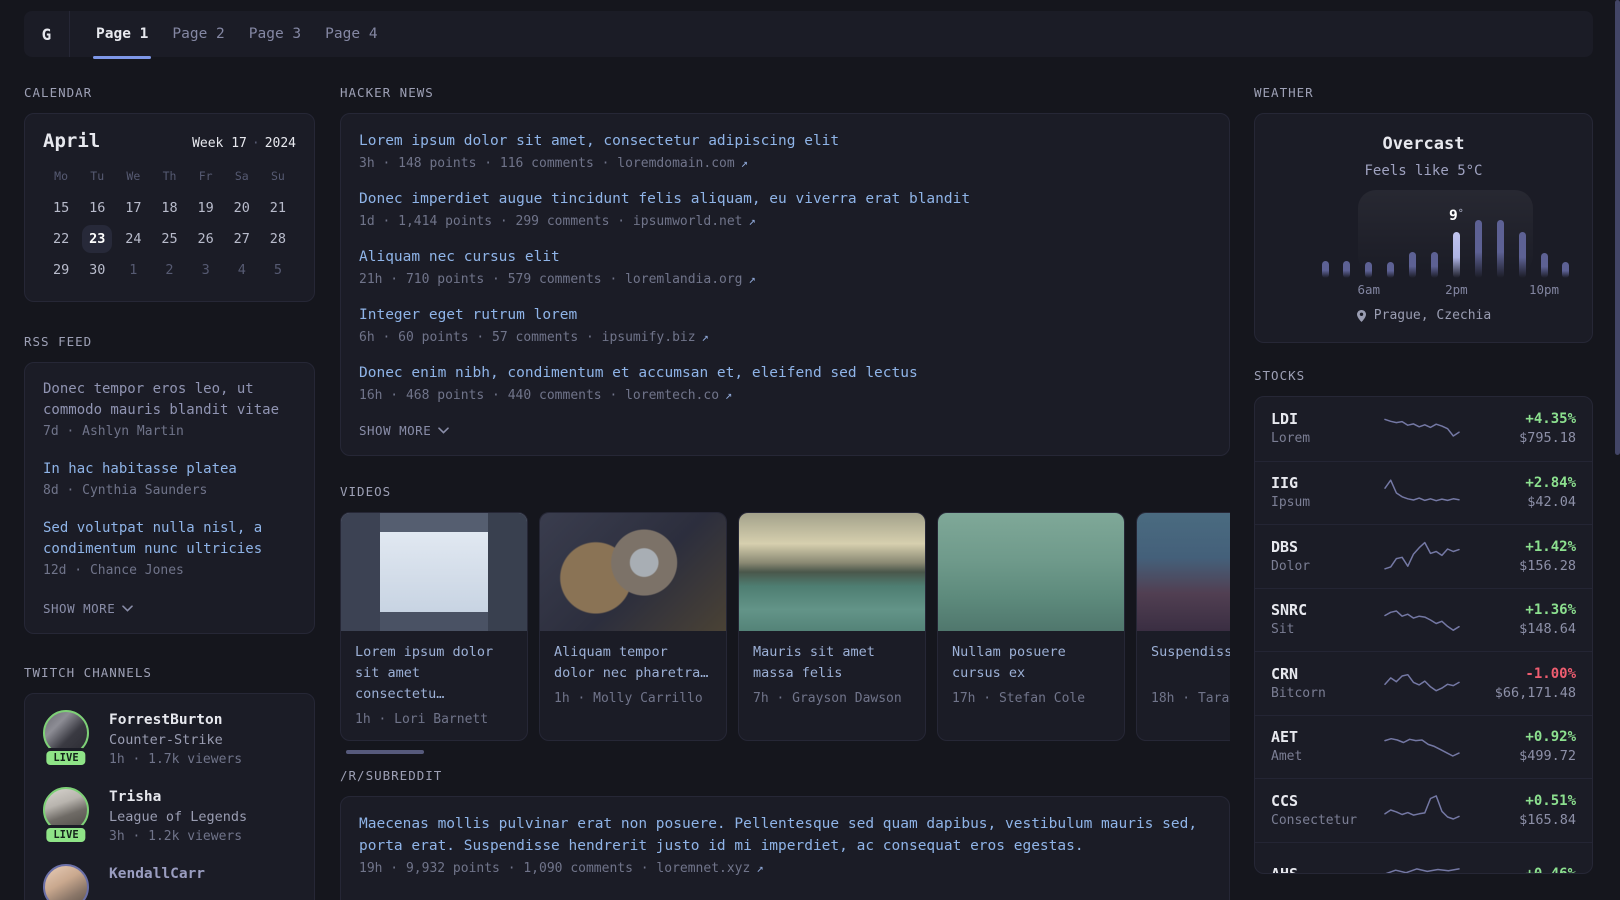  What do you see at coordinates (169, 882) in the screenshot?
I see `twitch-channel-row: KendallCarr` at bounding box center [169, 882].